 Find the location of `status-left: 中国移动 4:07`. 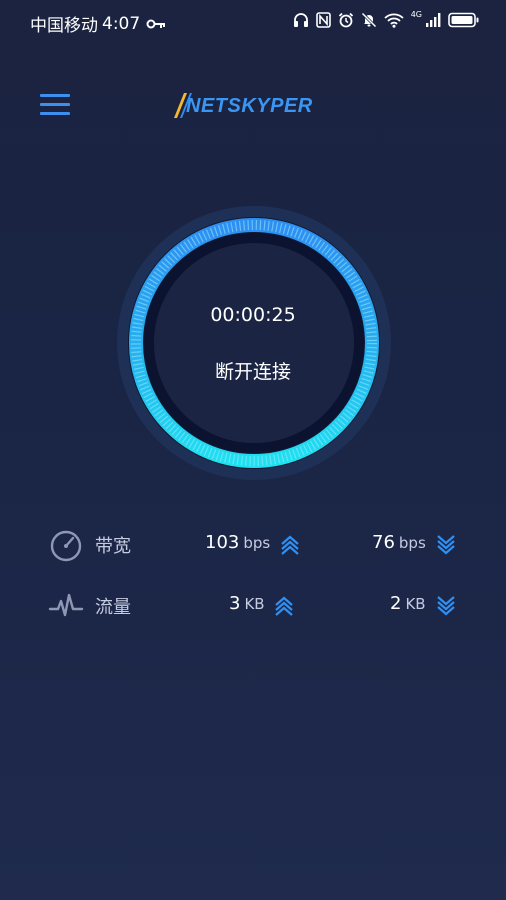

status-left: 中国移动 4:07 is located at coordinates (98, 23).